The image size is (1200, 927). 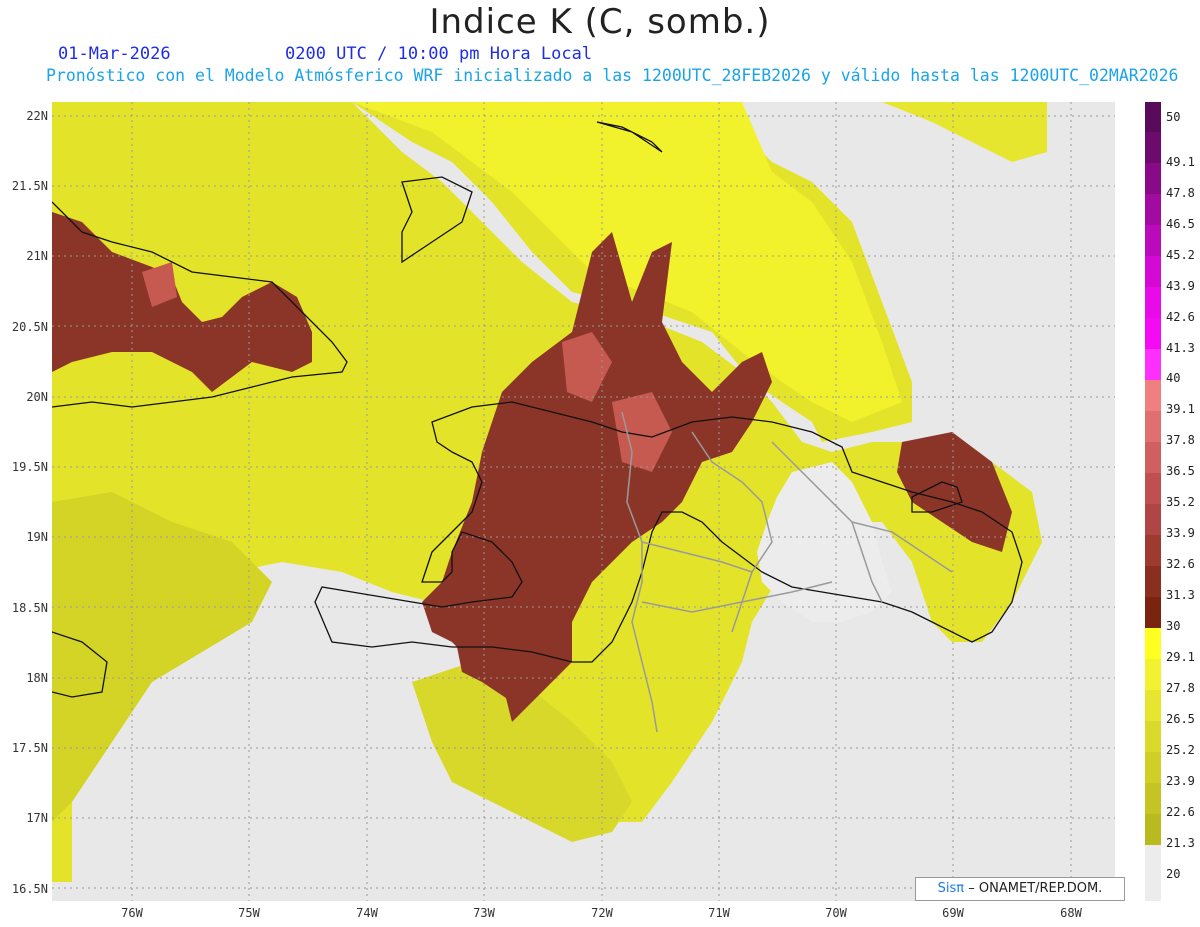 What do you see at coordinates (602, 913) in the screenshot?
I see `lon-label-72w: 72W` at bounding box center [602, 913].